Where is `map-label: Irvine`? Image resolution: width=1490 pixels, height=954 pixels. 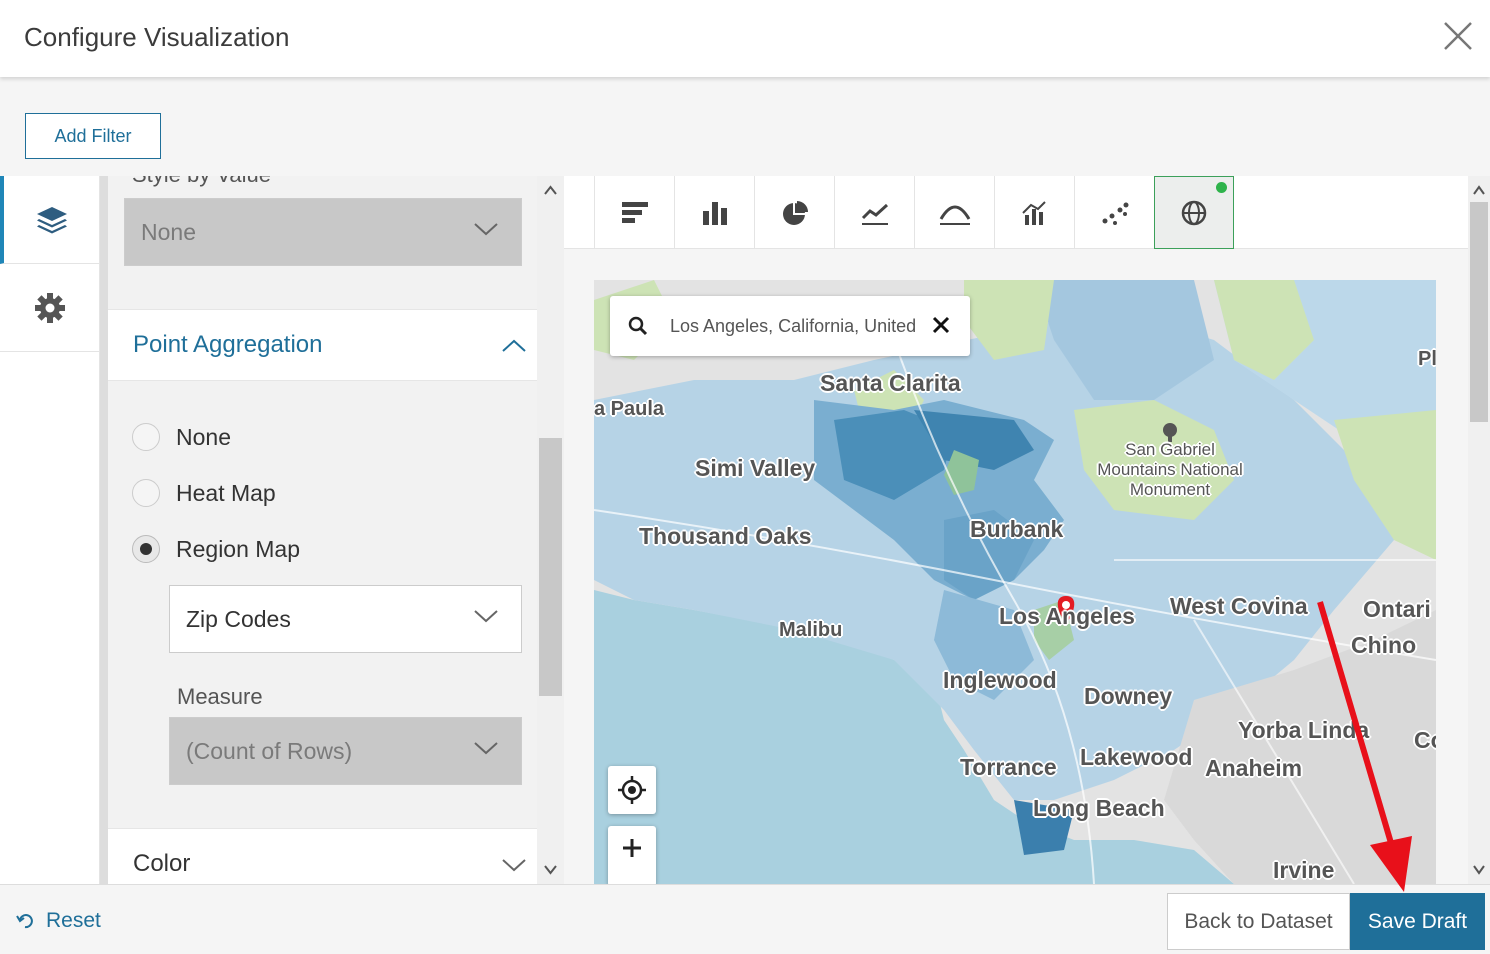
map-label: Irvine is located at coordinates (1304, 870).